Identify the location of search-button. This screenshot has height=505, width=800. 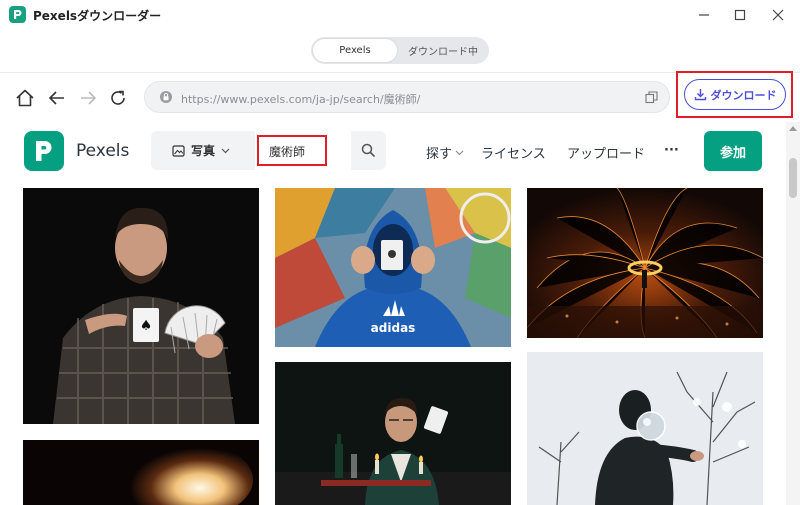
(368, 150).